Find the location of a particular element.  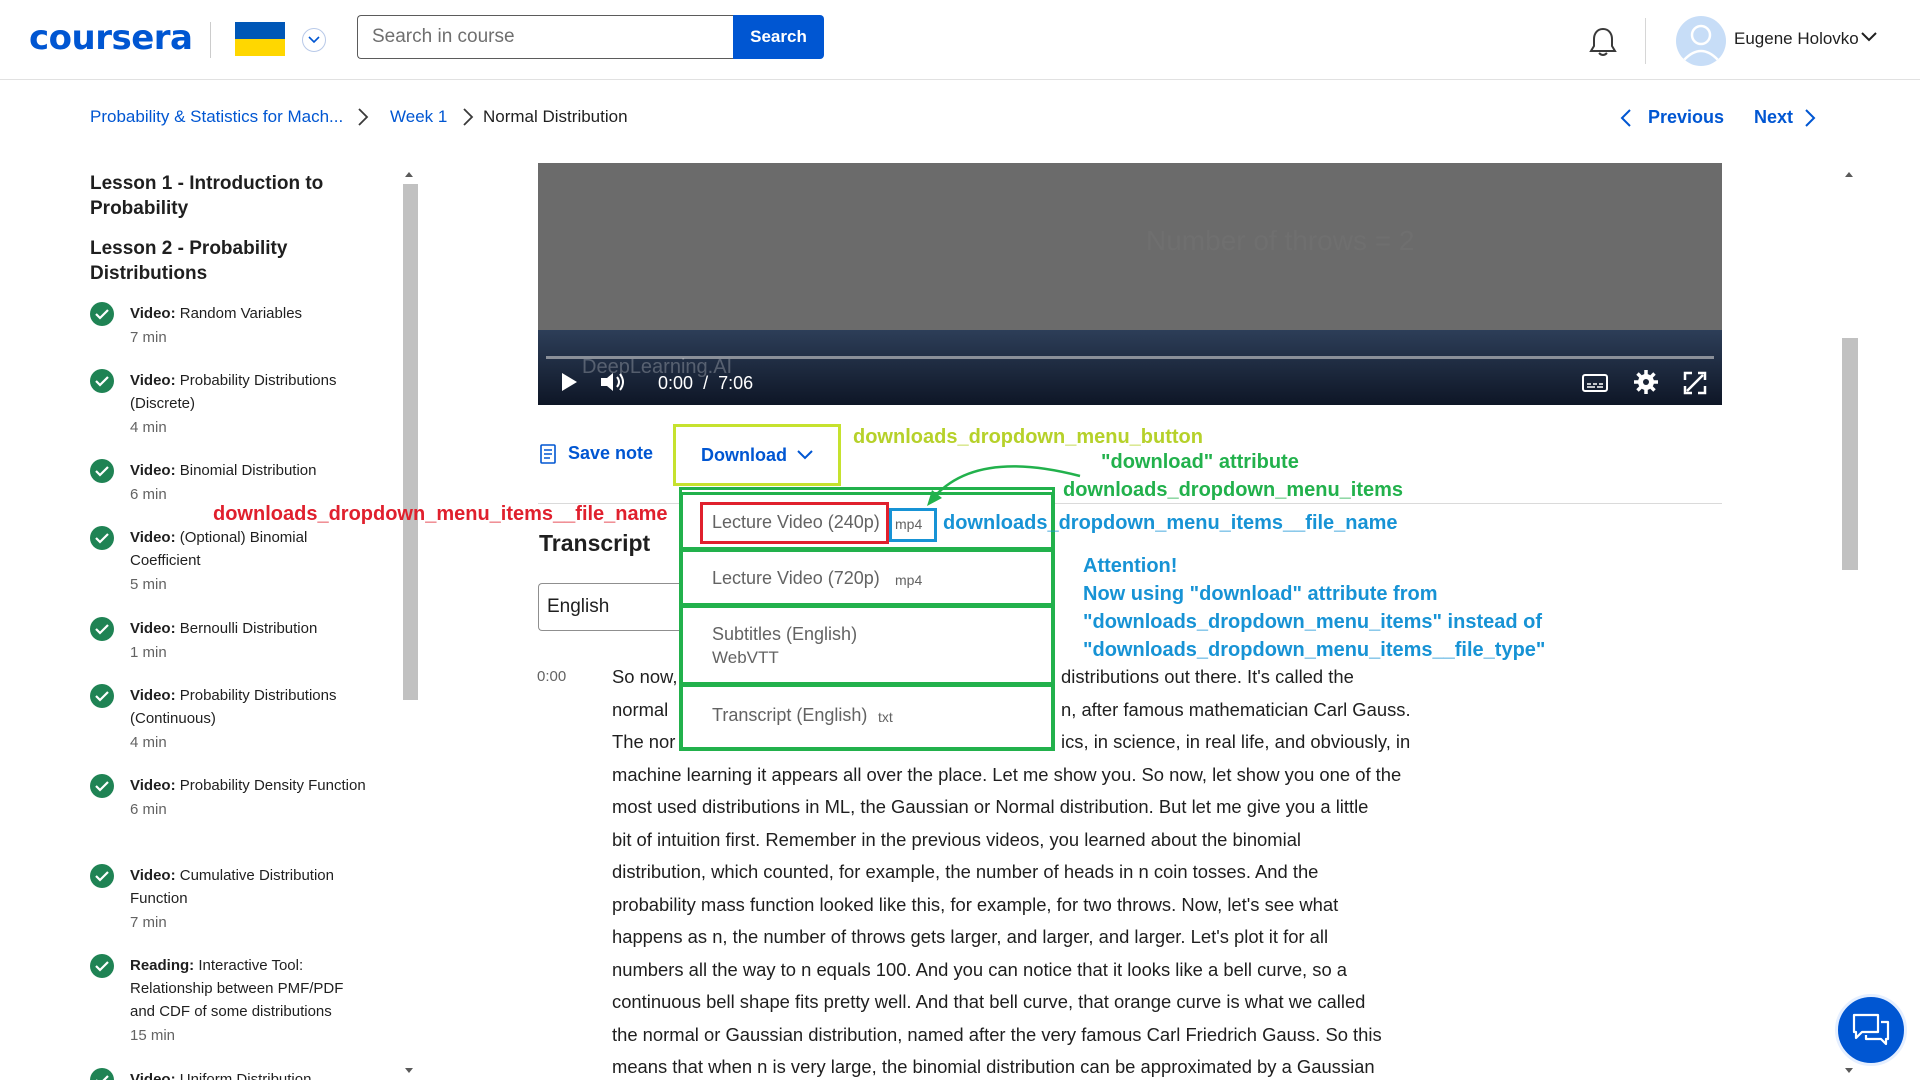

previous-button: Previous is located at coordinates (1686, 117).